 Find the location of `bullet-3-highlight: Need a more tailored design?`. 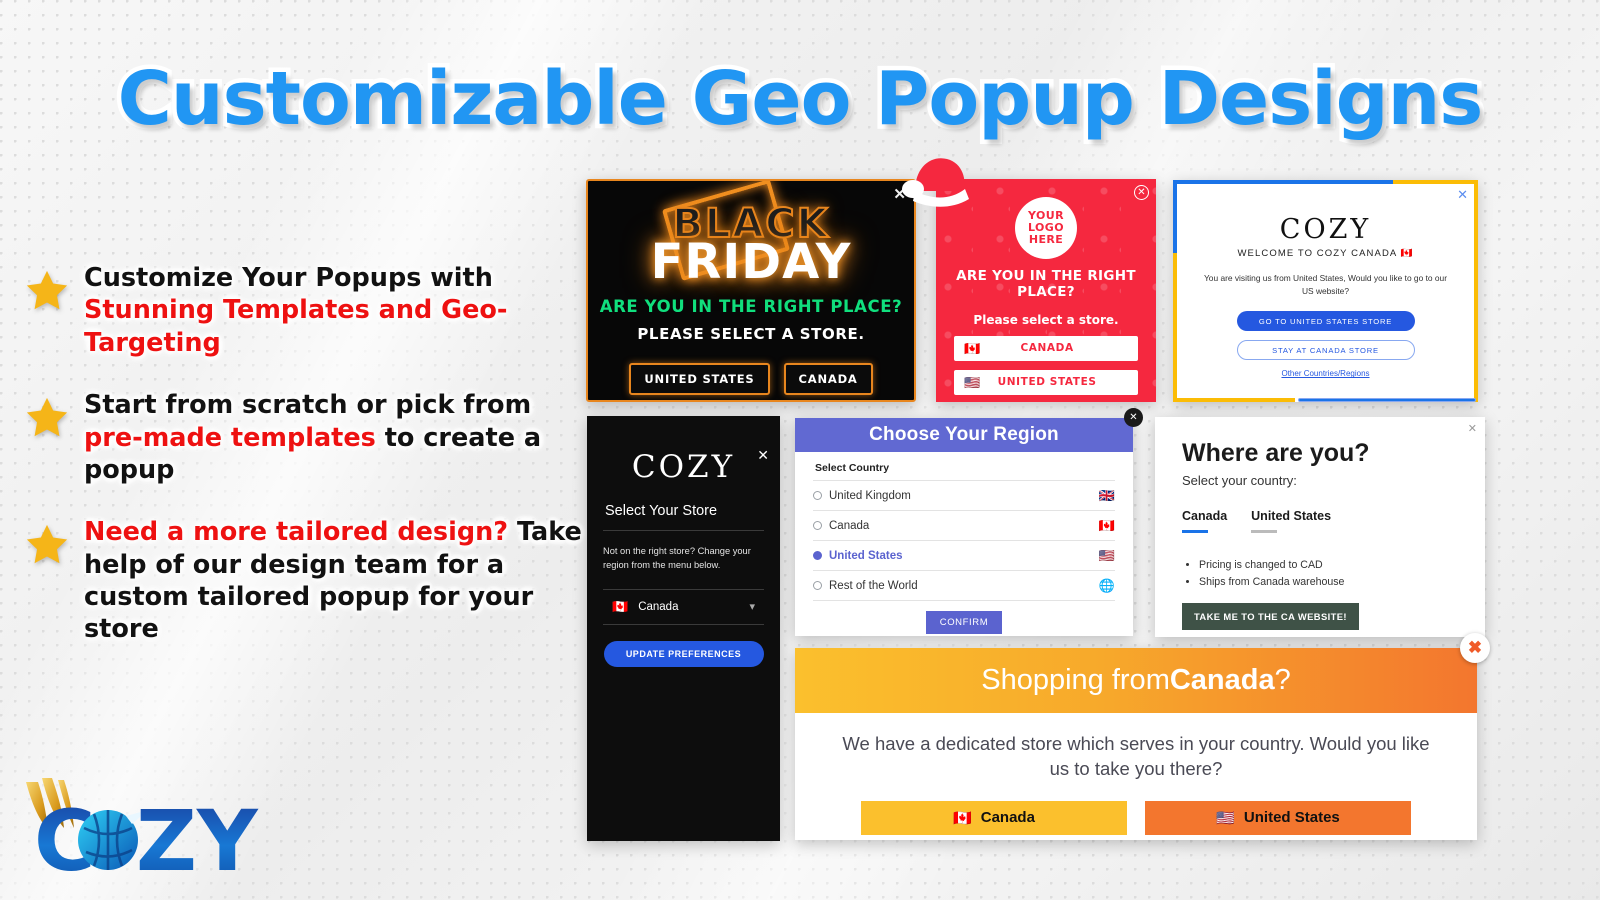

bullet-3-highlight: Need a more tailored design? is located at coordinates (296, 532).